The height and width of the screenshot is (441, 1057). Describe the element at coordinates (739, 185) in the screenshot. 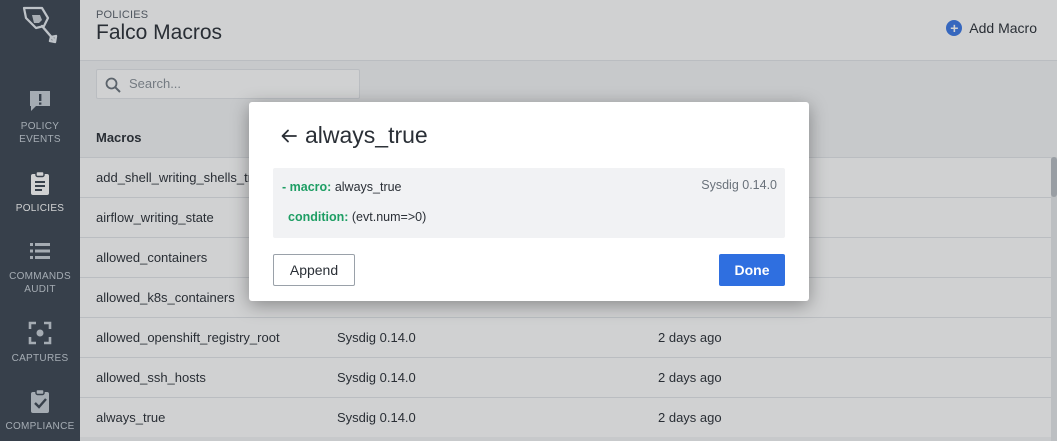

I see `version-label: Sysdig 0.14.0` at that location.